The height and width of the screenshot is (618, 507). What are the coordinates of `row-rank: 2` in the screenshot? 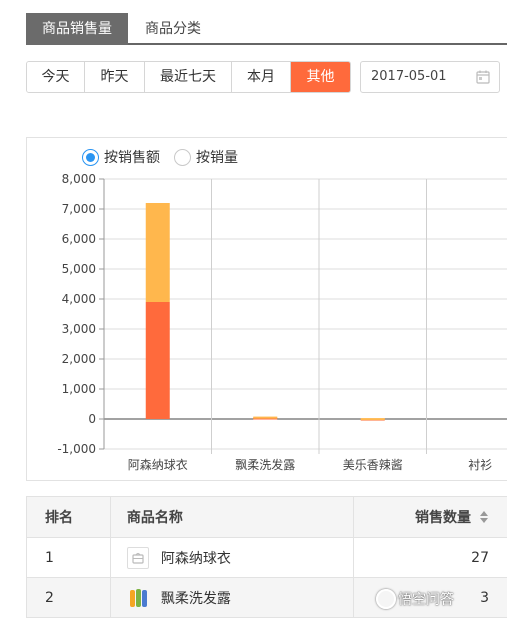 It's located at (69, 597).